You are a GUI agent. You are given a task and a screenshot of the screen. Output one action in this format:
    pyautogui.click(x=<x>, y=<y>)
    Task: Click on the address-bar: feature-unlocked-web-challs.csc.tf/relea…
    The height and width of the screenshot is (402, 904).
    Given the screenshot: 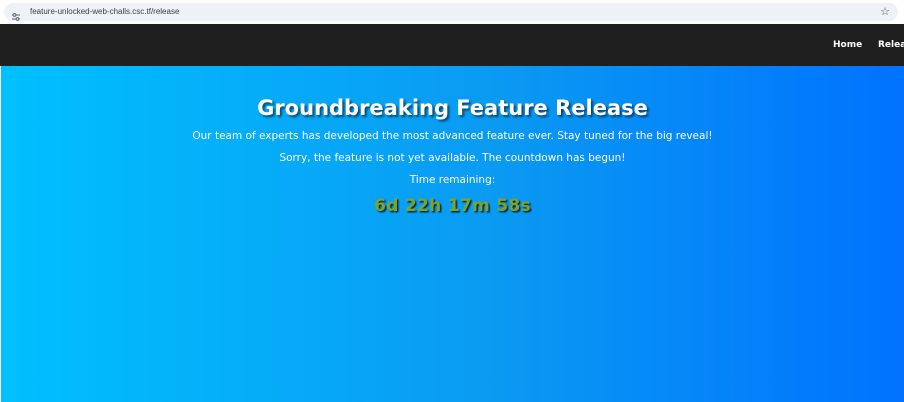 What is the action you would take?
    pyautogui.click(x=451, y=12)
    